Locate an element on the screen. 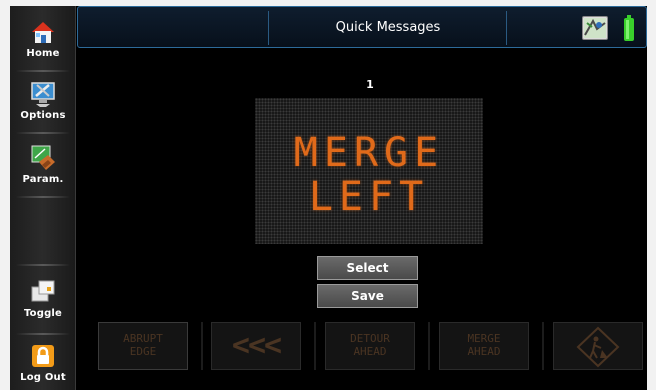 The height and width of the screenshot is (390, 656). page-title: Quick Messages is located at coordinates (388, 27).